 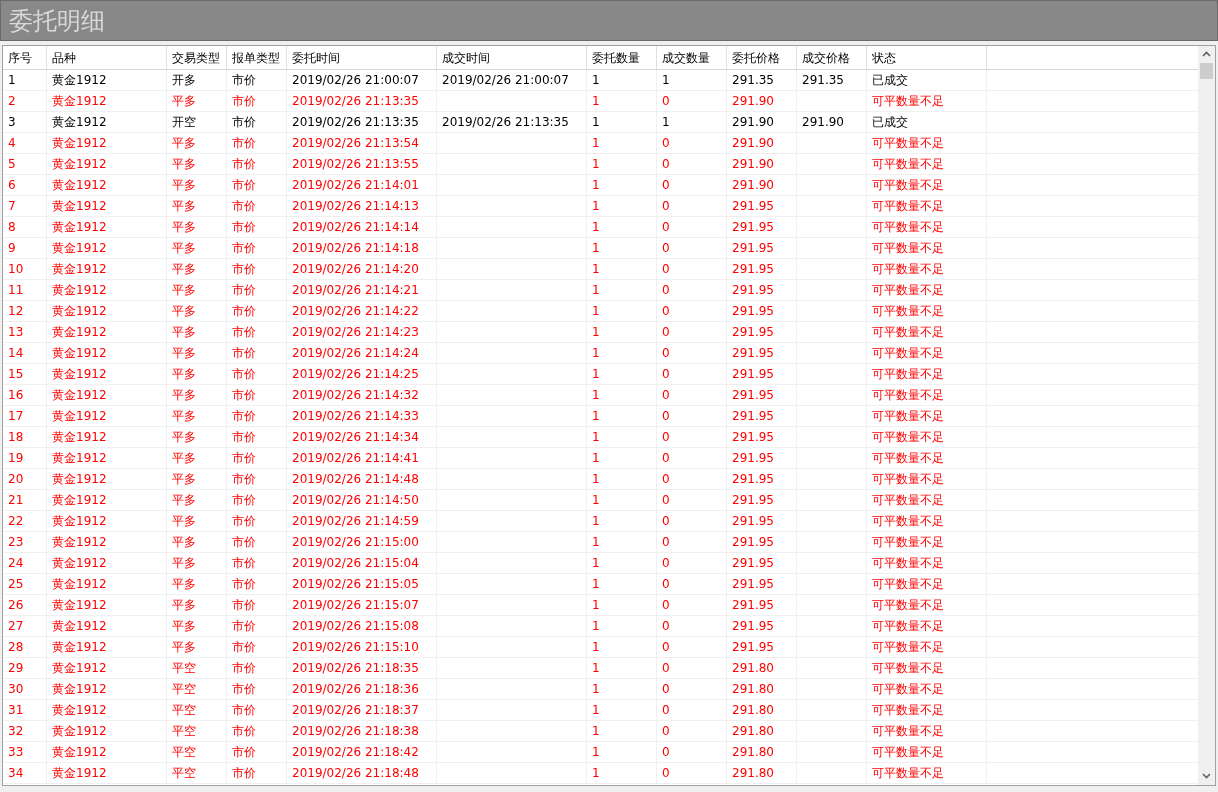 What do you see at coordinates (184, 80) in the screenshot?
I see `table-cell-text: 开多` at bounding box center [184, 80].